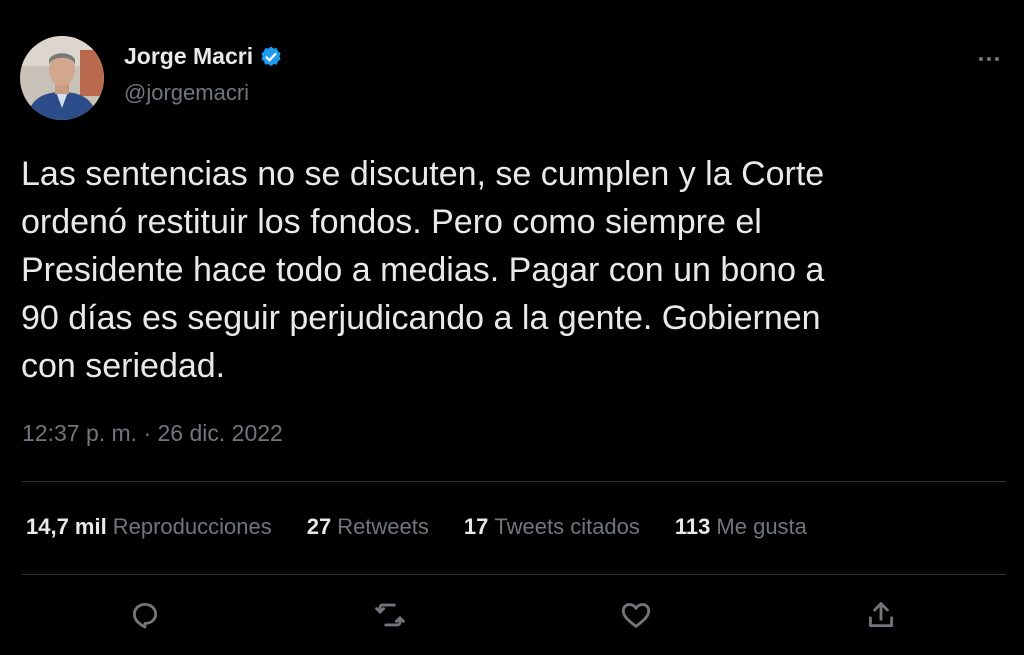 This screenshot has width=1024, height=655. What do you see at coordinates (66, 526) in the screenshot?
I see `views-count: 14,7 mil` at bounding box center [66, 526].